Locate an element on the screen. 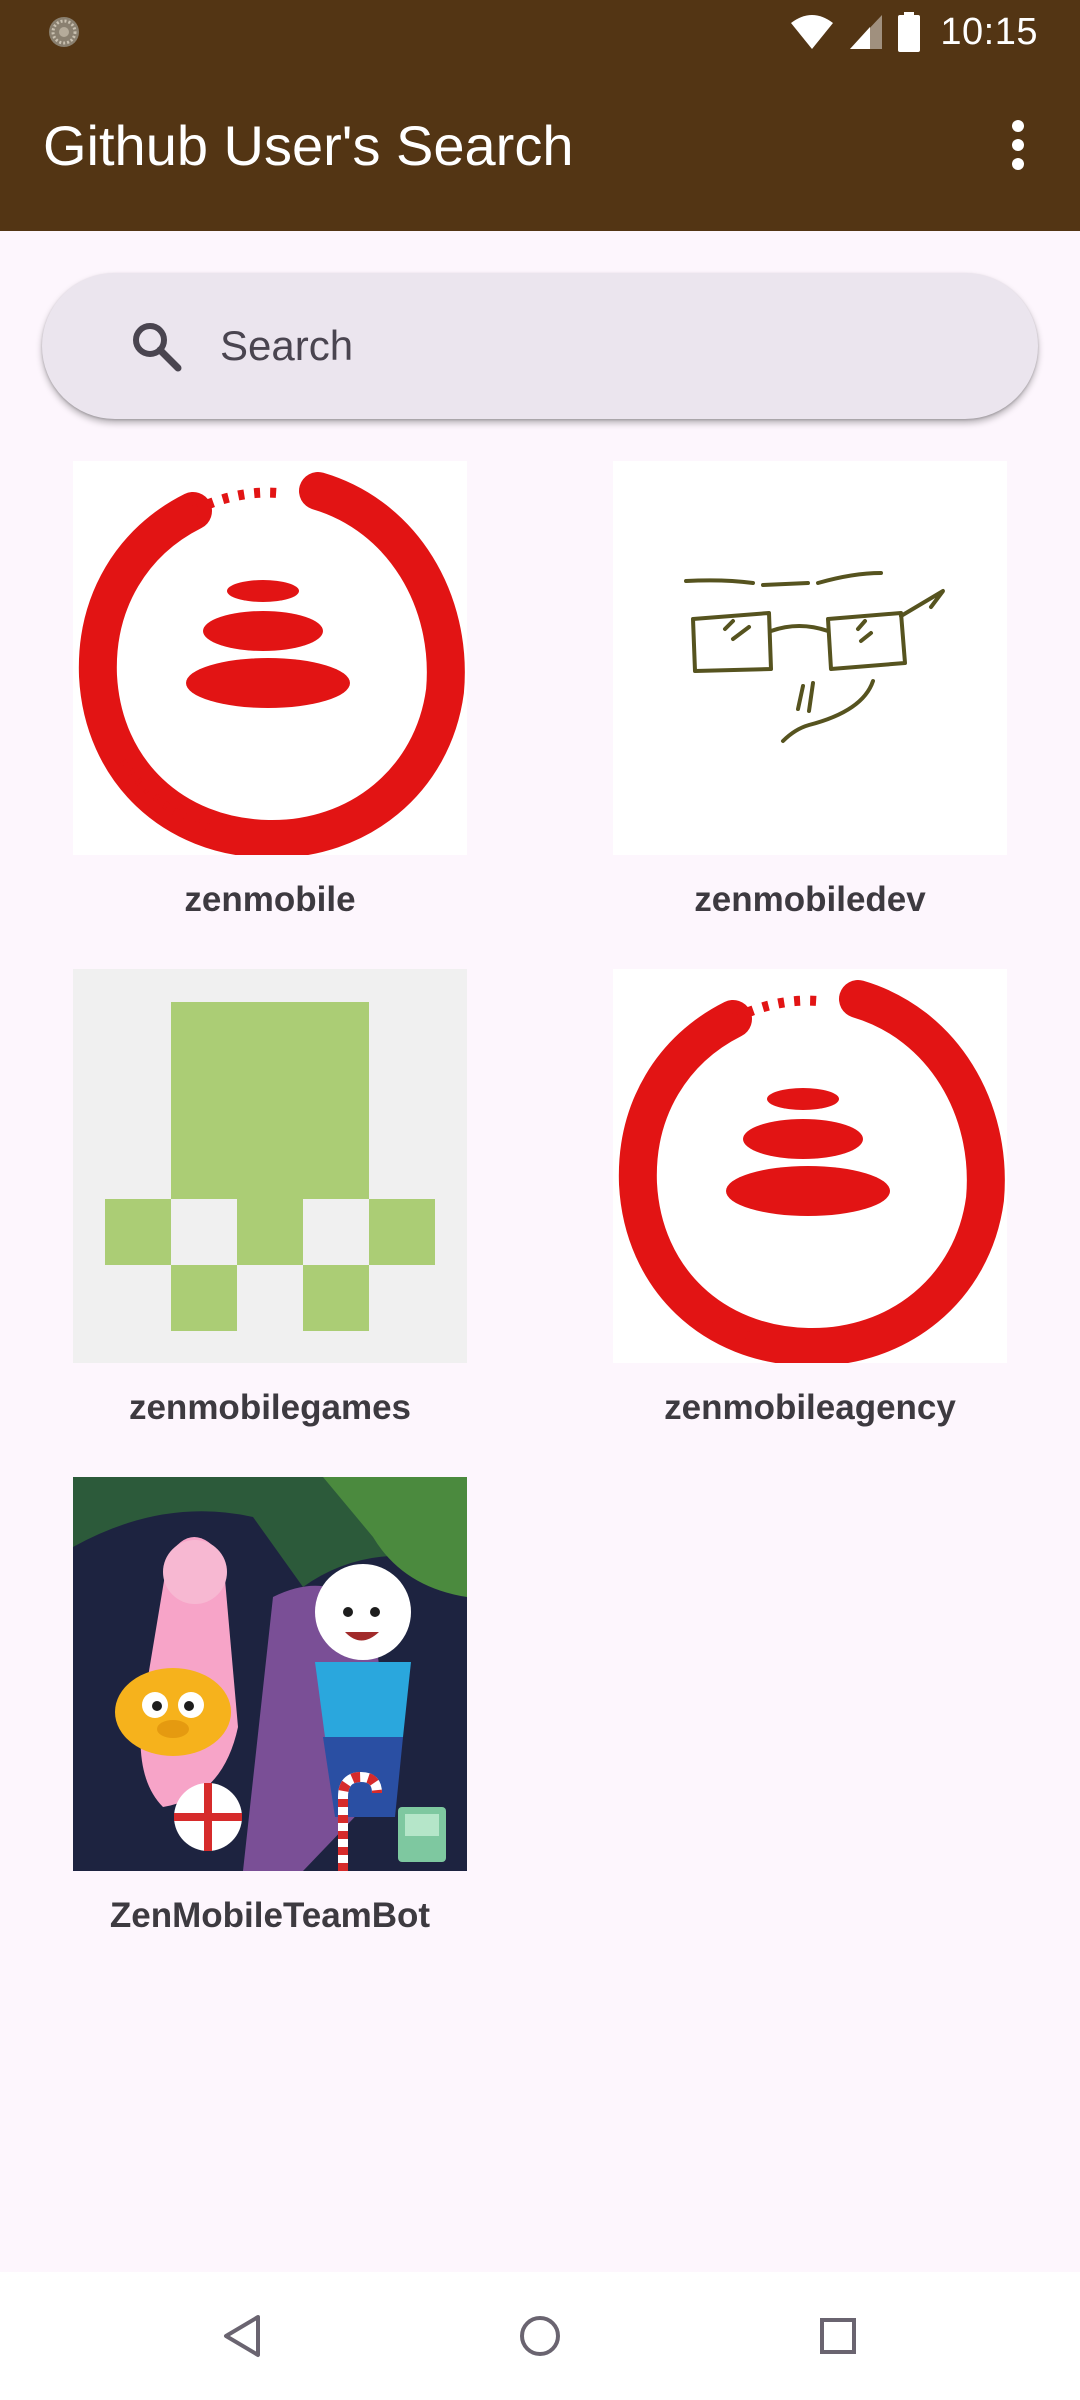 Image resolution: width=1080 pixels, height=2400 pixels. user-login: zenmobiledev is located at coordinates (810, 899).